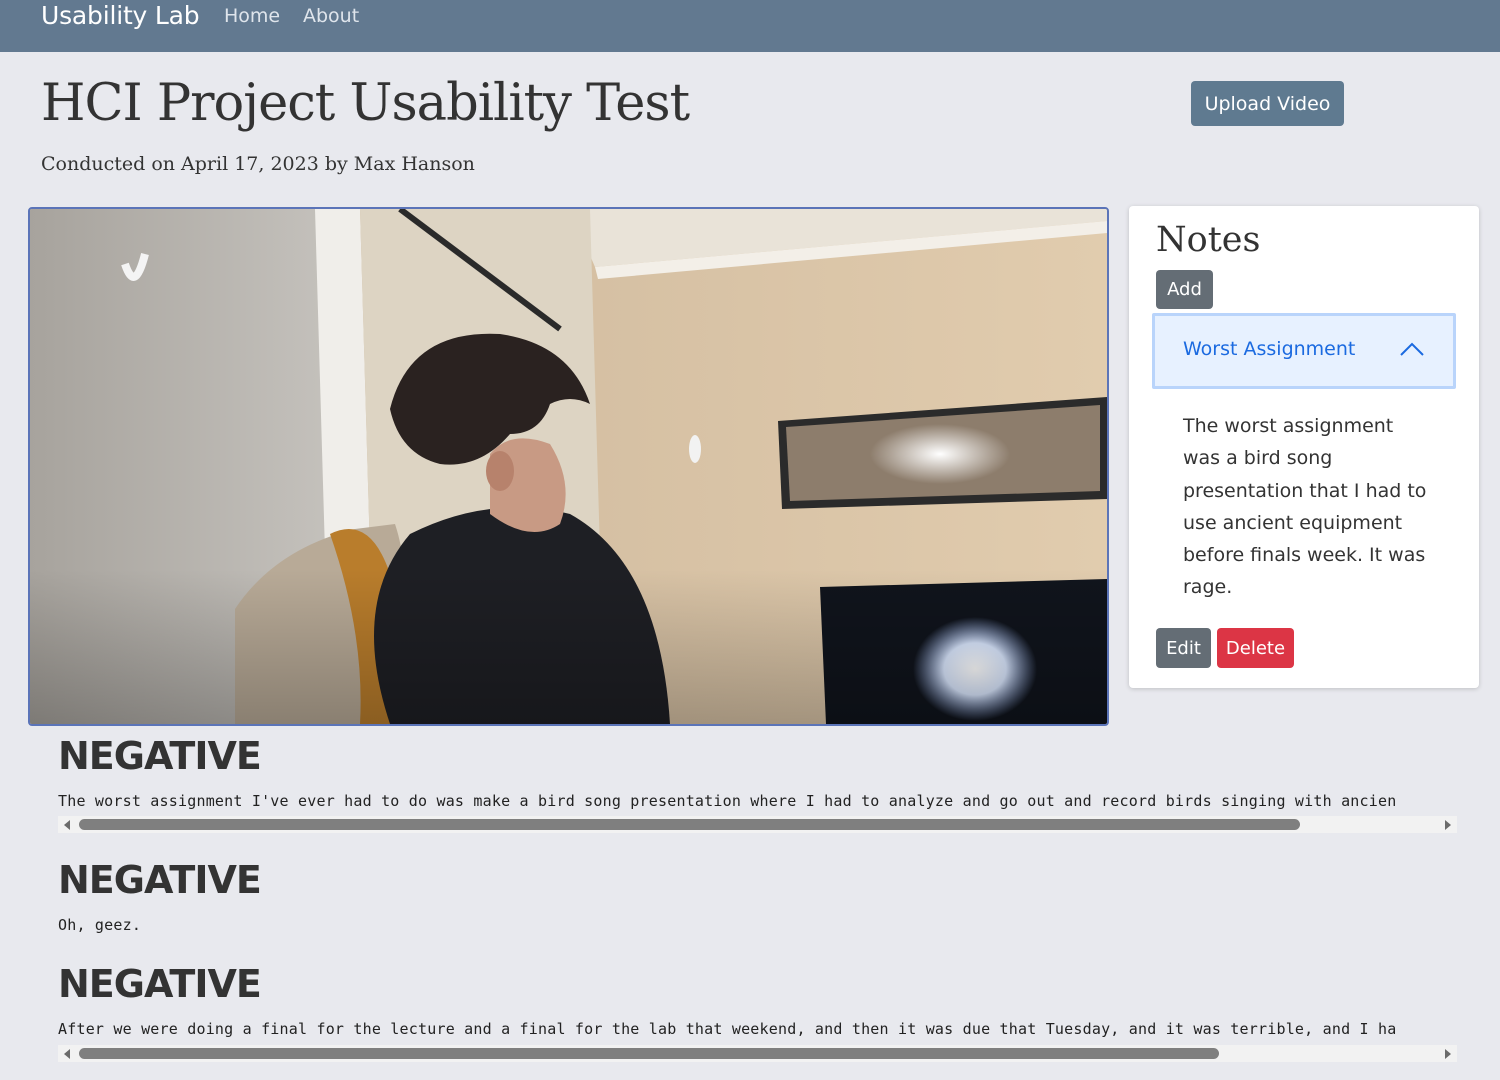 The height and width of the screenshot is (1080, 1500). Describe the element at coordinates (365, 103) in the screenshot. I see `page-title: HCI Project Usability Test` at that location.